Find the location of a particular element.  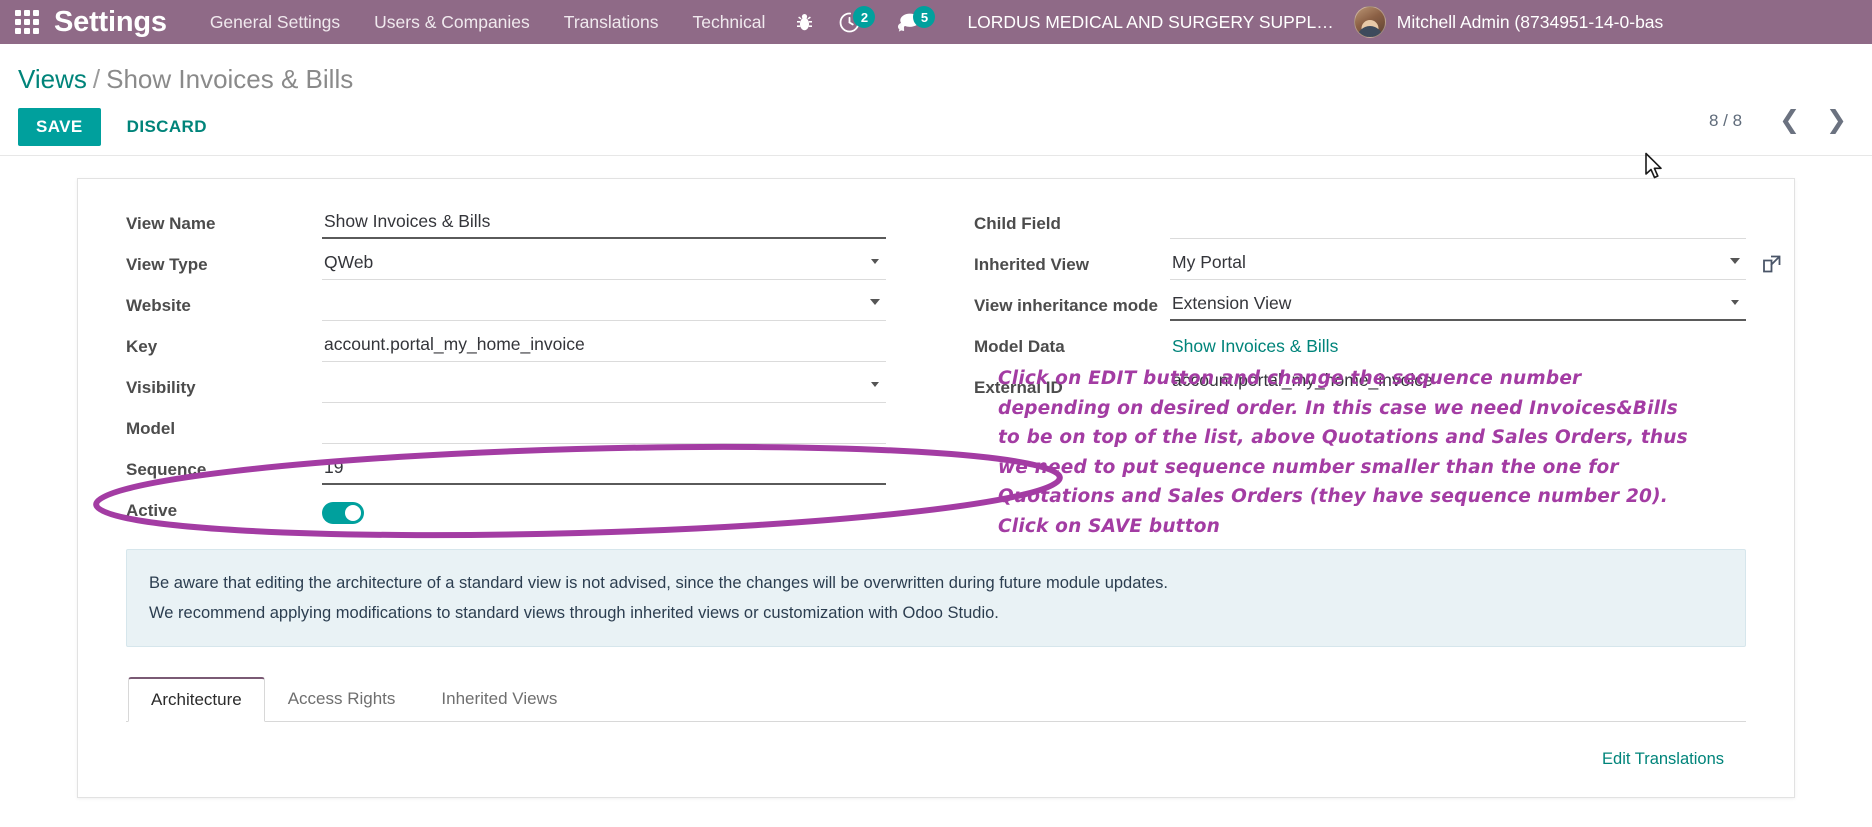

user-menu: Mitchell Admin (8734951-14-0-bas is located at coordinates (1506, 22).